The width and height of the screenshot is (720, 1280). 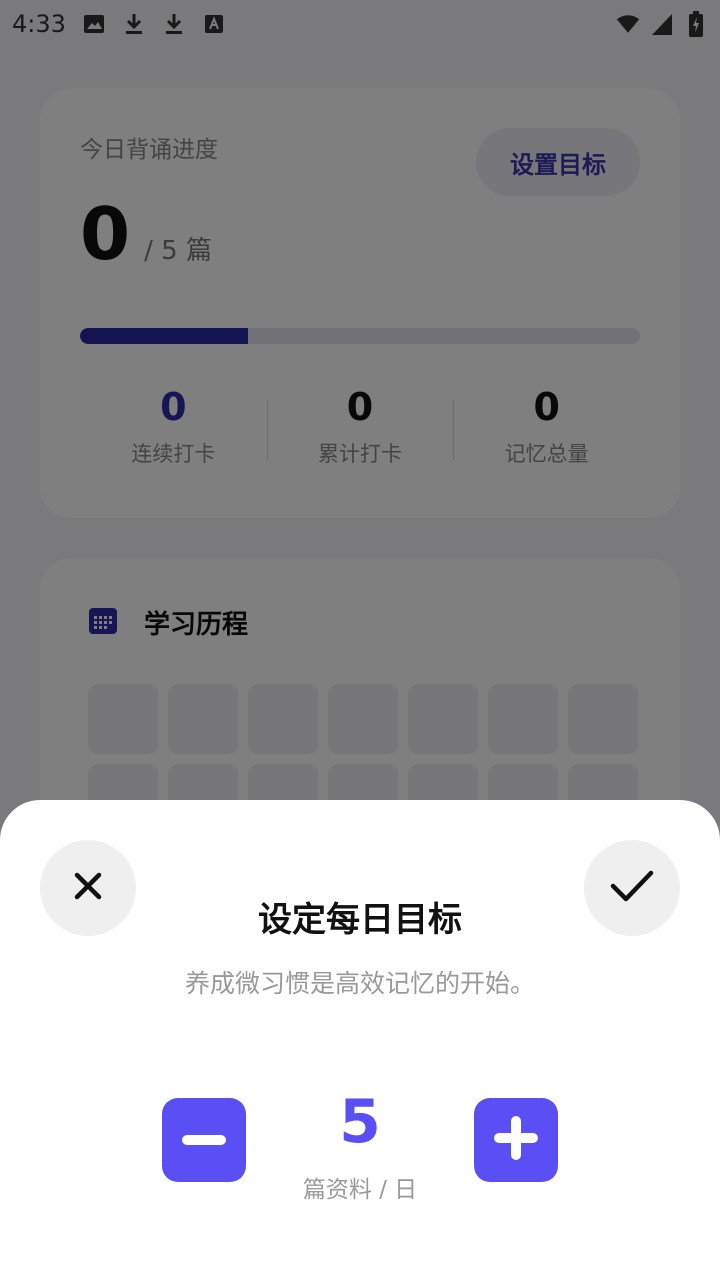 I want to click on goal-unit: 篇资料 / 日, so click(x=360, y=1190).